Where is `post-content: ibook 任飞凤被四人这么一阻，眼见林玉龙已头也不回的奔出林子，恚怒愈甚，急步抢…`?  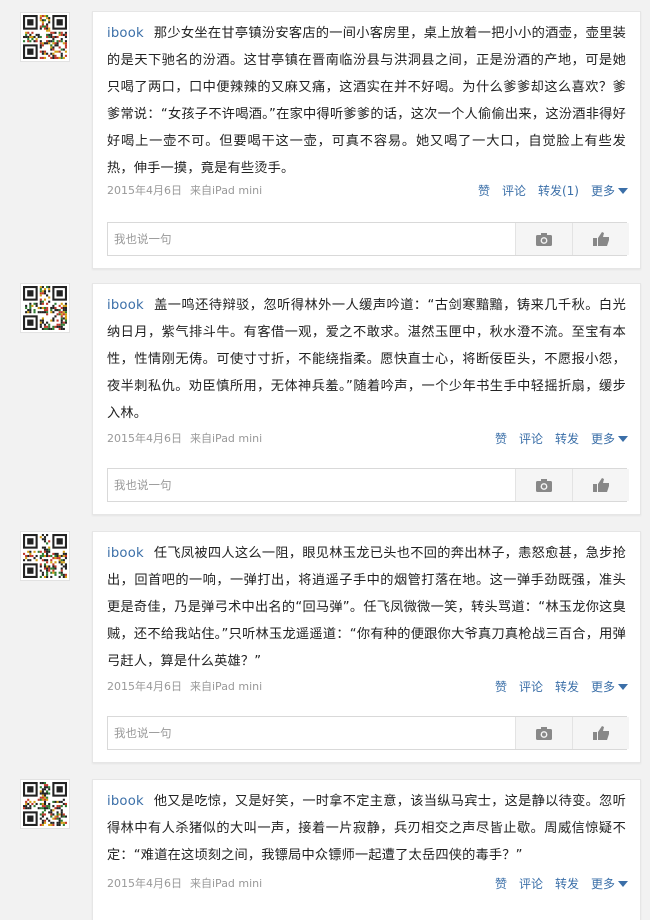 post-content: ibook 任飞凤被四人这么一阻，眼见林玉龙已头也不回的奔出林子，恚怒愈甚，急步抢… is located at coordinates (366, 603).